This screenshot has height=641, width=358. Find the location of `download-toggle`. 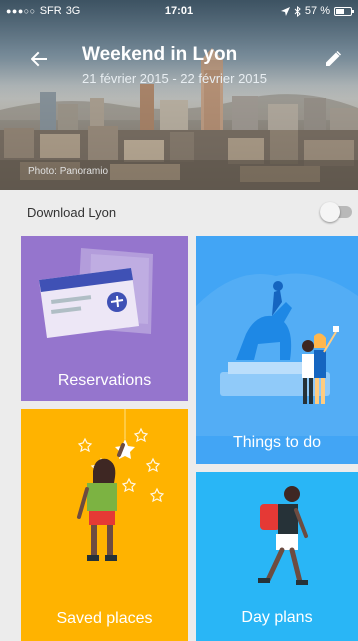

download-toggle is located at coordinates (336, 212).